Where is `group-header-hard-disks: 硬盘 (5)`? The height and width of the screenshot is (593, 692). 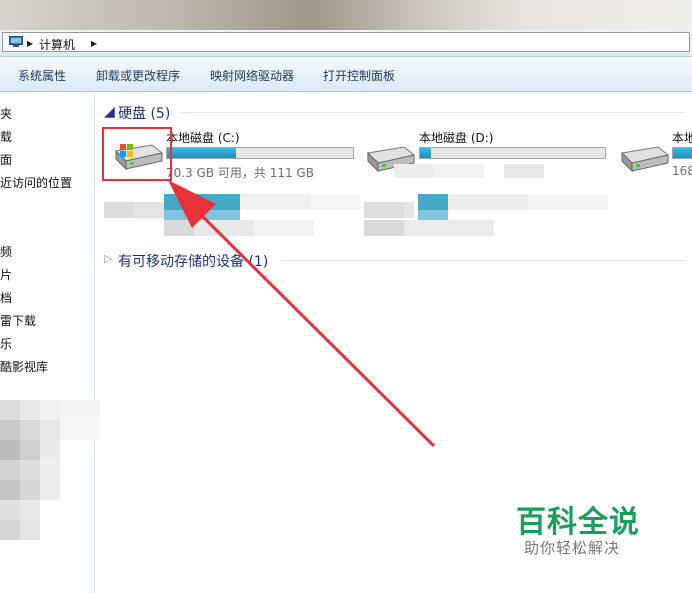 group-header-hard-disks: 硬盘 (5) is located at coordinates (144, 113).